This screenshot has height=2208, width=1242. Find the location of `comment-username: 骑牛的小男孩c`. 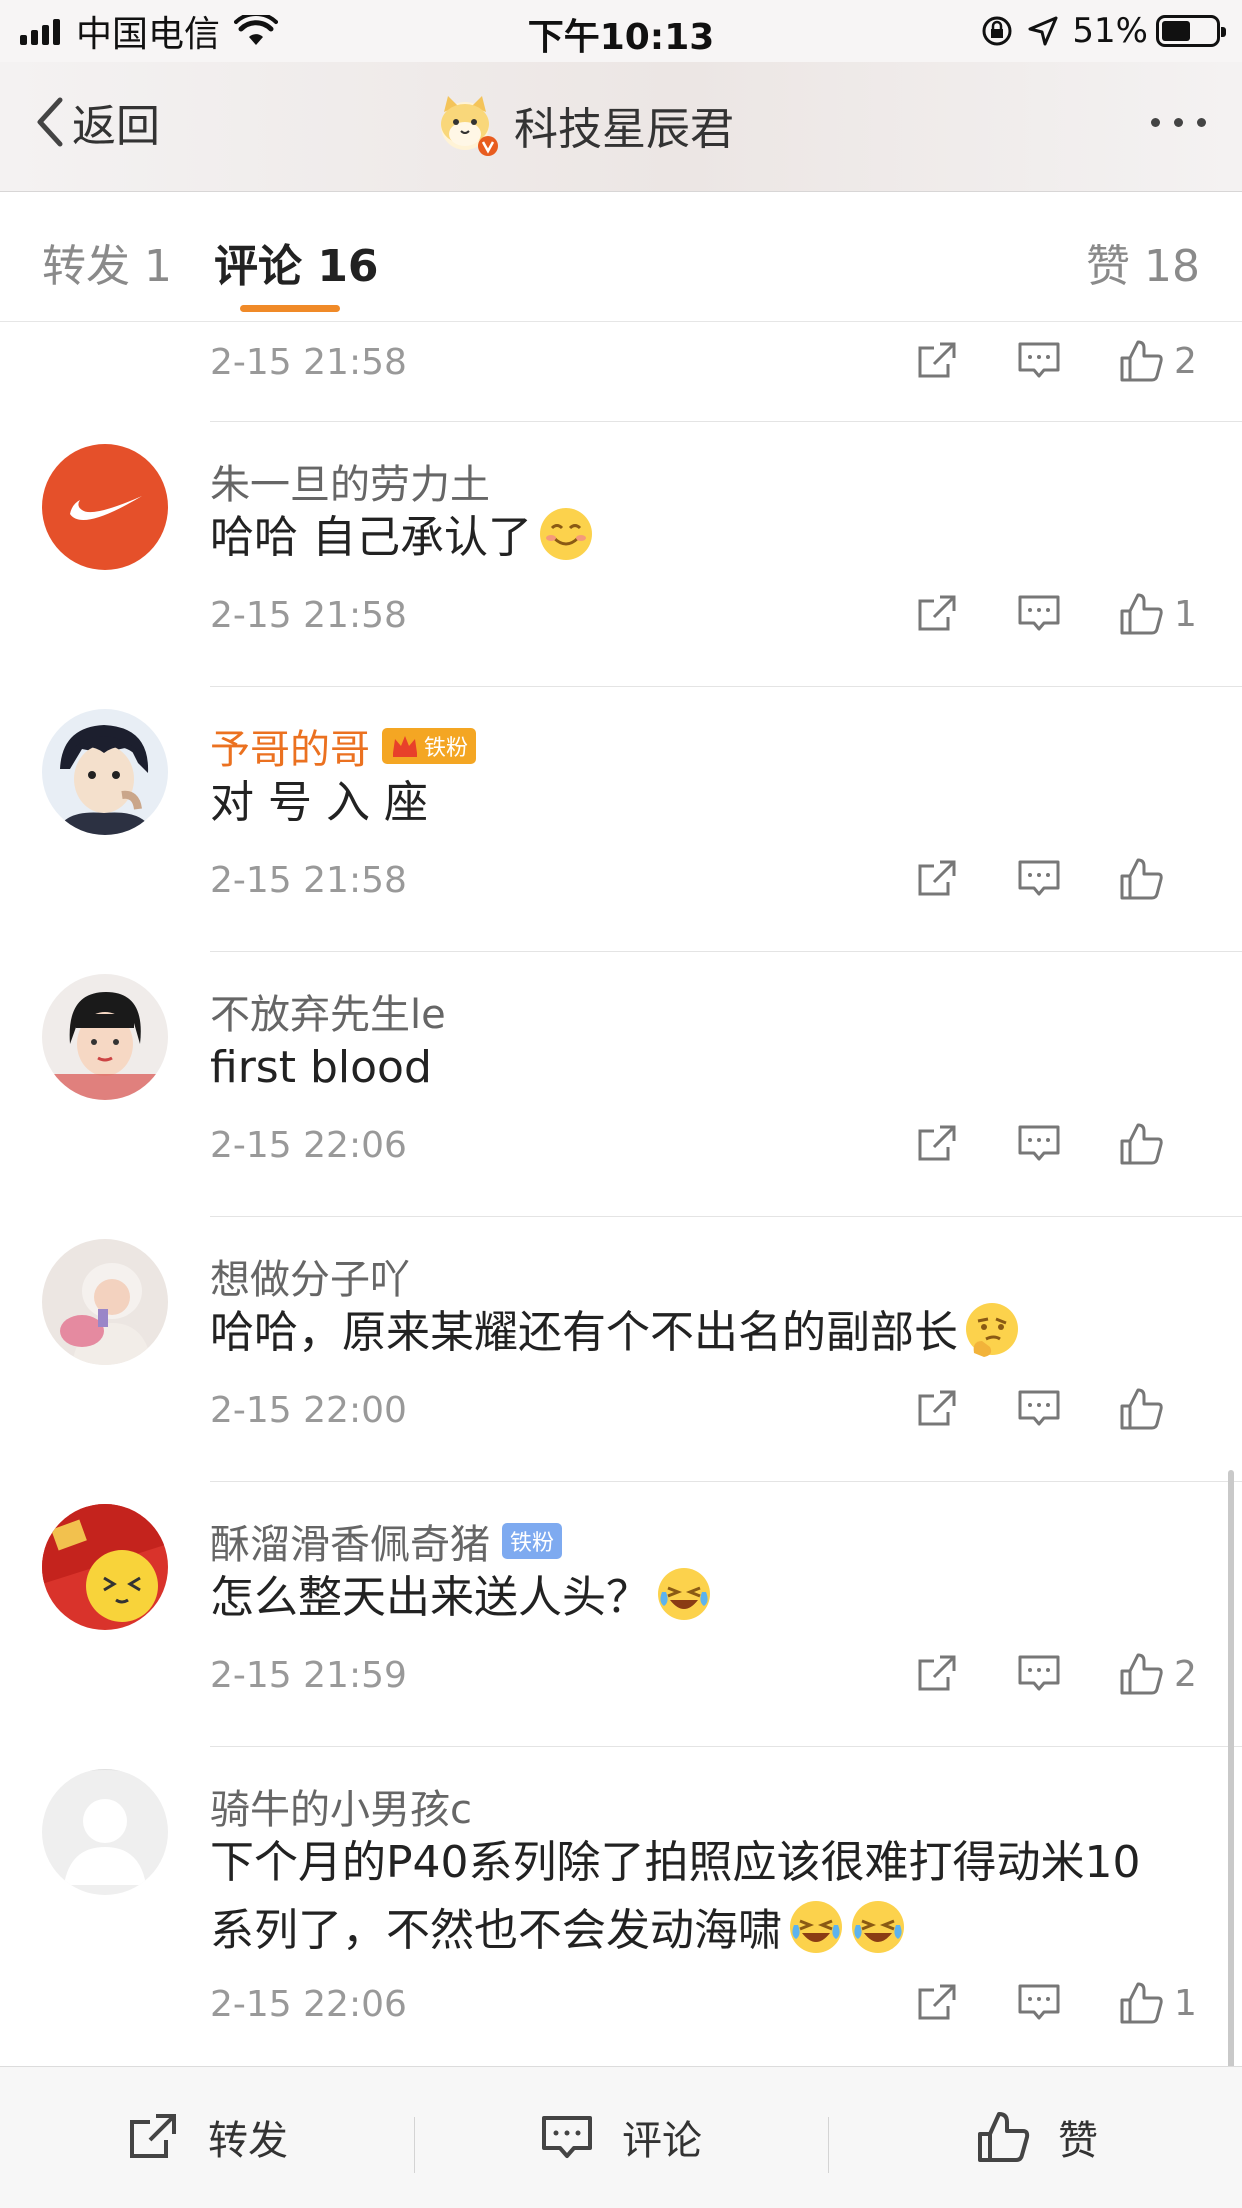

comment-username: 骑牛的小男孩c is located at coordinates (341, 1806).